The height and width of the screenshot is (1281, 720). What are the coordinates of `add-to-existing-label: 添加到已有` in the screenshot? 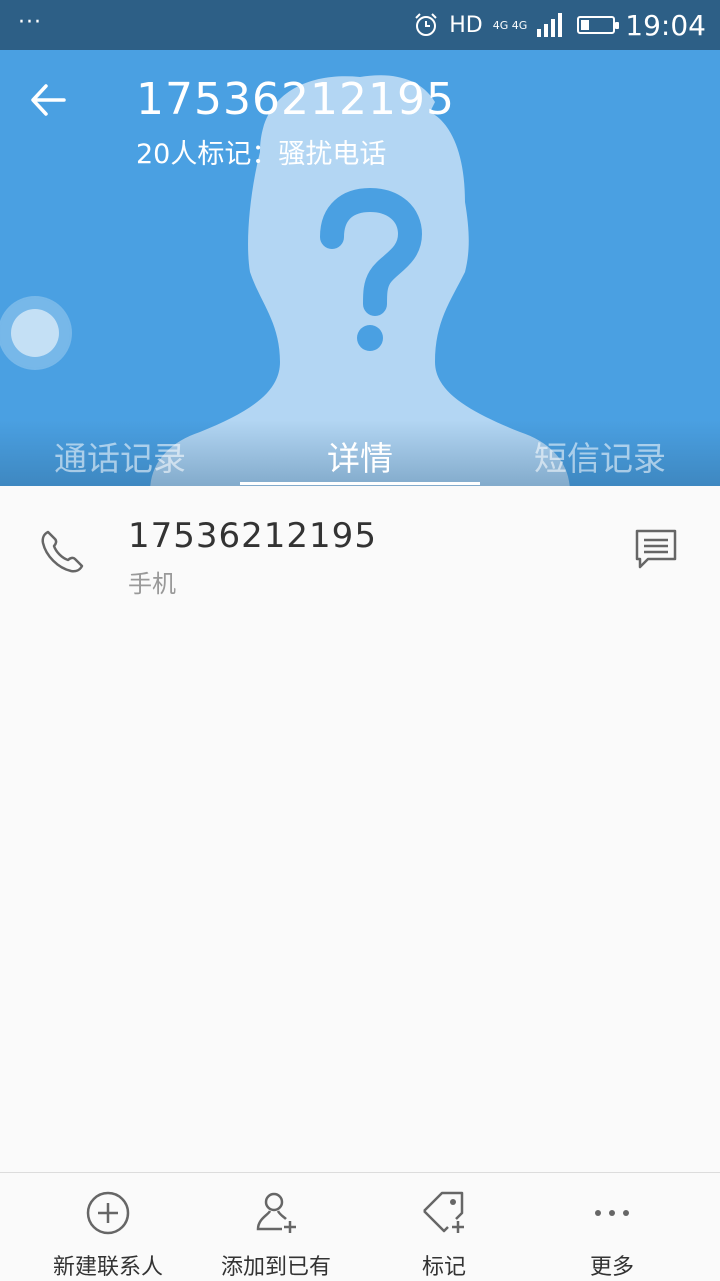 It's located at (275, 1267).